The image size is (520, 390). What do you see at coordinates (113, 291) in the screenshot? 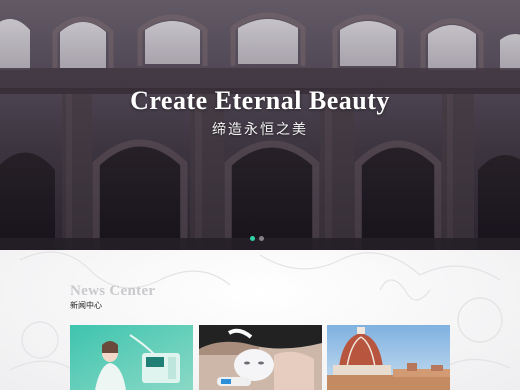
I see `news-heading: News Center` at bounding box center [113, 291].